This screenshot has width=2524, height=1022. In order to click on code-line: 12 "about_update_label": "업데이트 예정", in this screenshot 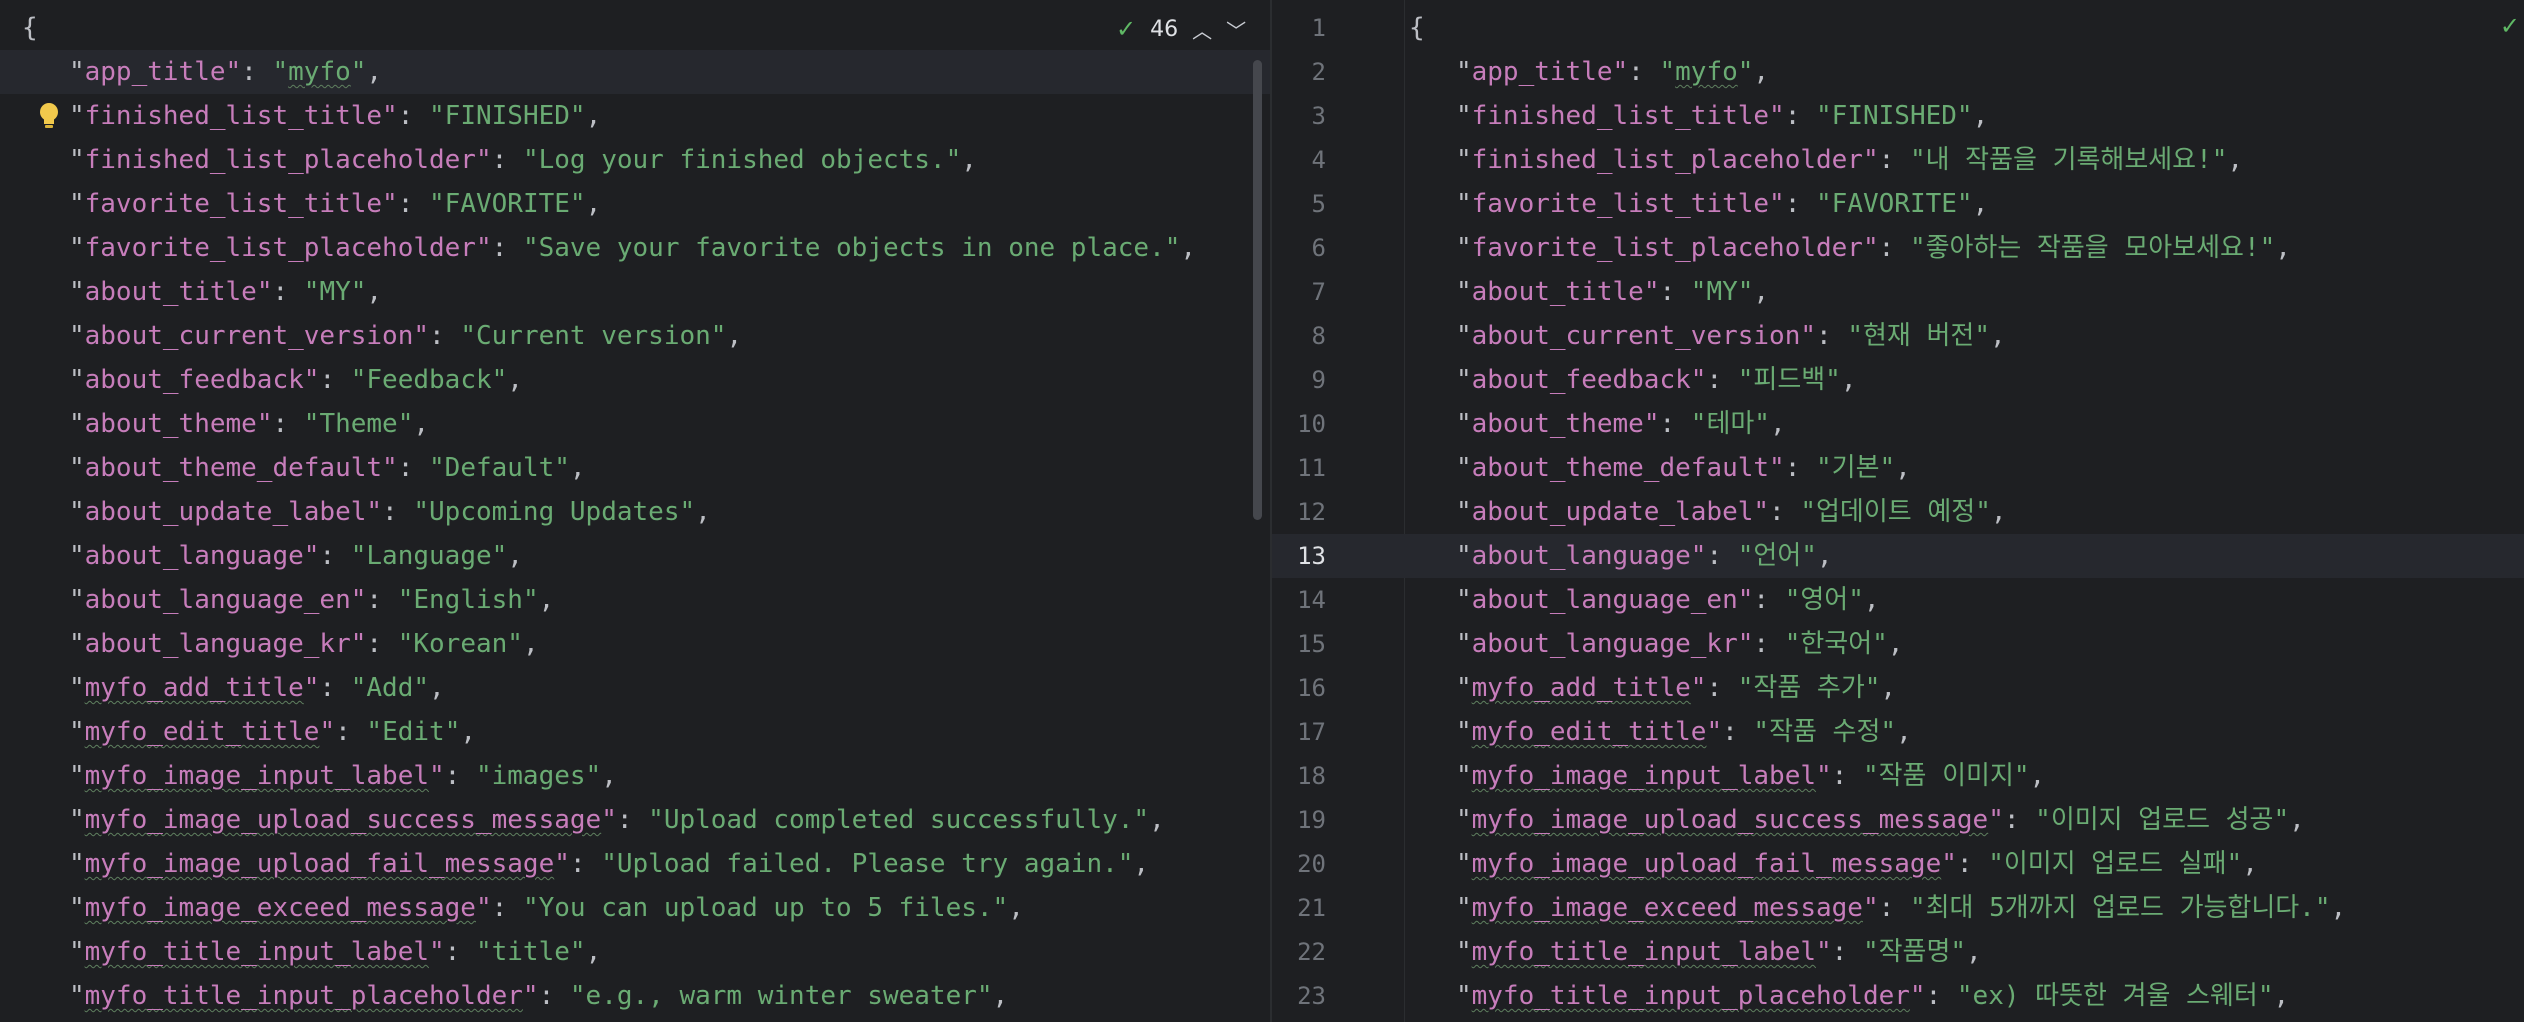, I will do `click(1898, 512)`.